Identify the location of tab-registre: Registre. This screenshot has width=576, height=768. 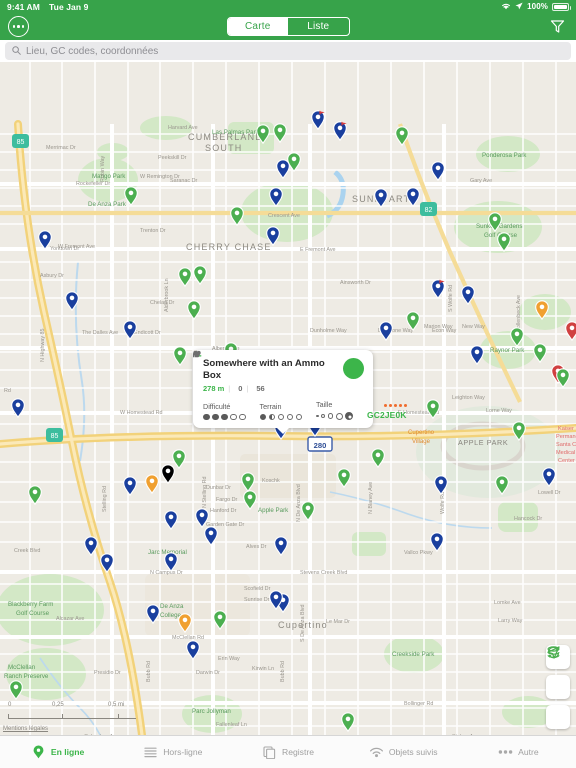
(287, 752).